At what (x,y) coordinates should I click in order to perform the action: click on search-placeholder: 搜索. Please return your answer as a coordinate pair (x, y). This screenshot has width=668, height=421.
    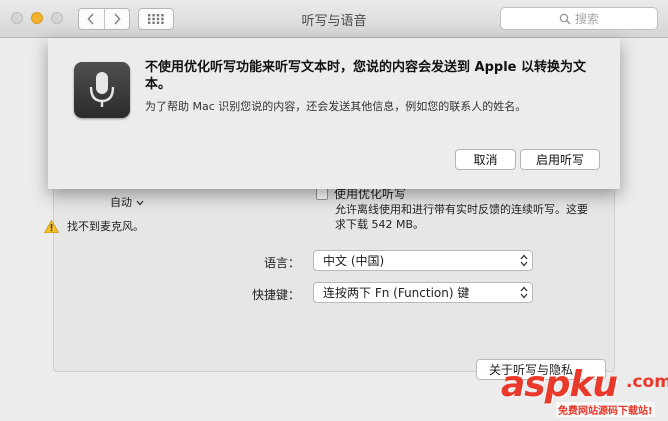
    Looking at the image, I should click on (586, 19).